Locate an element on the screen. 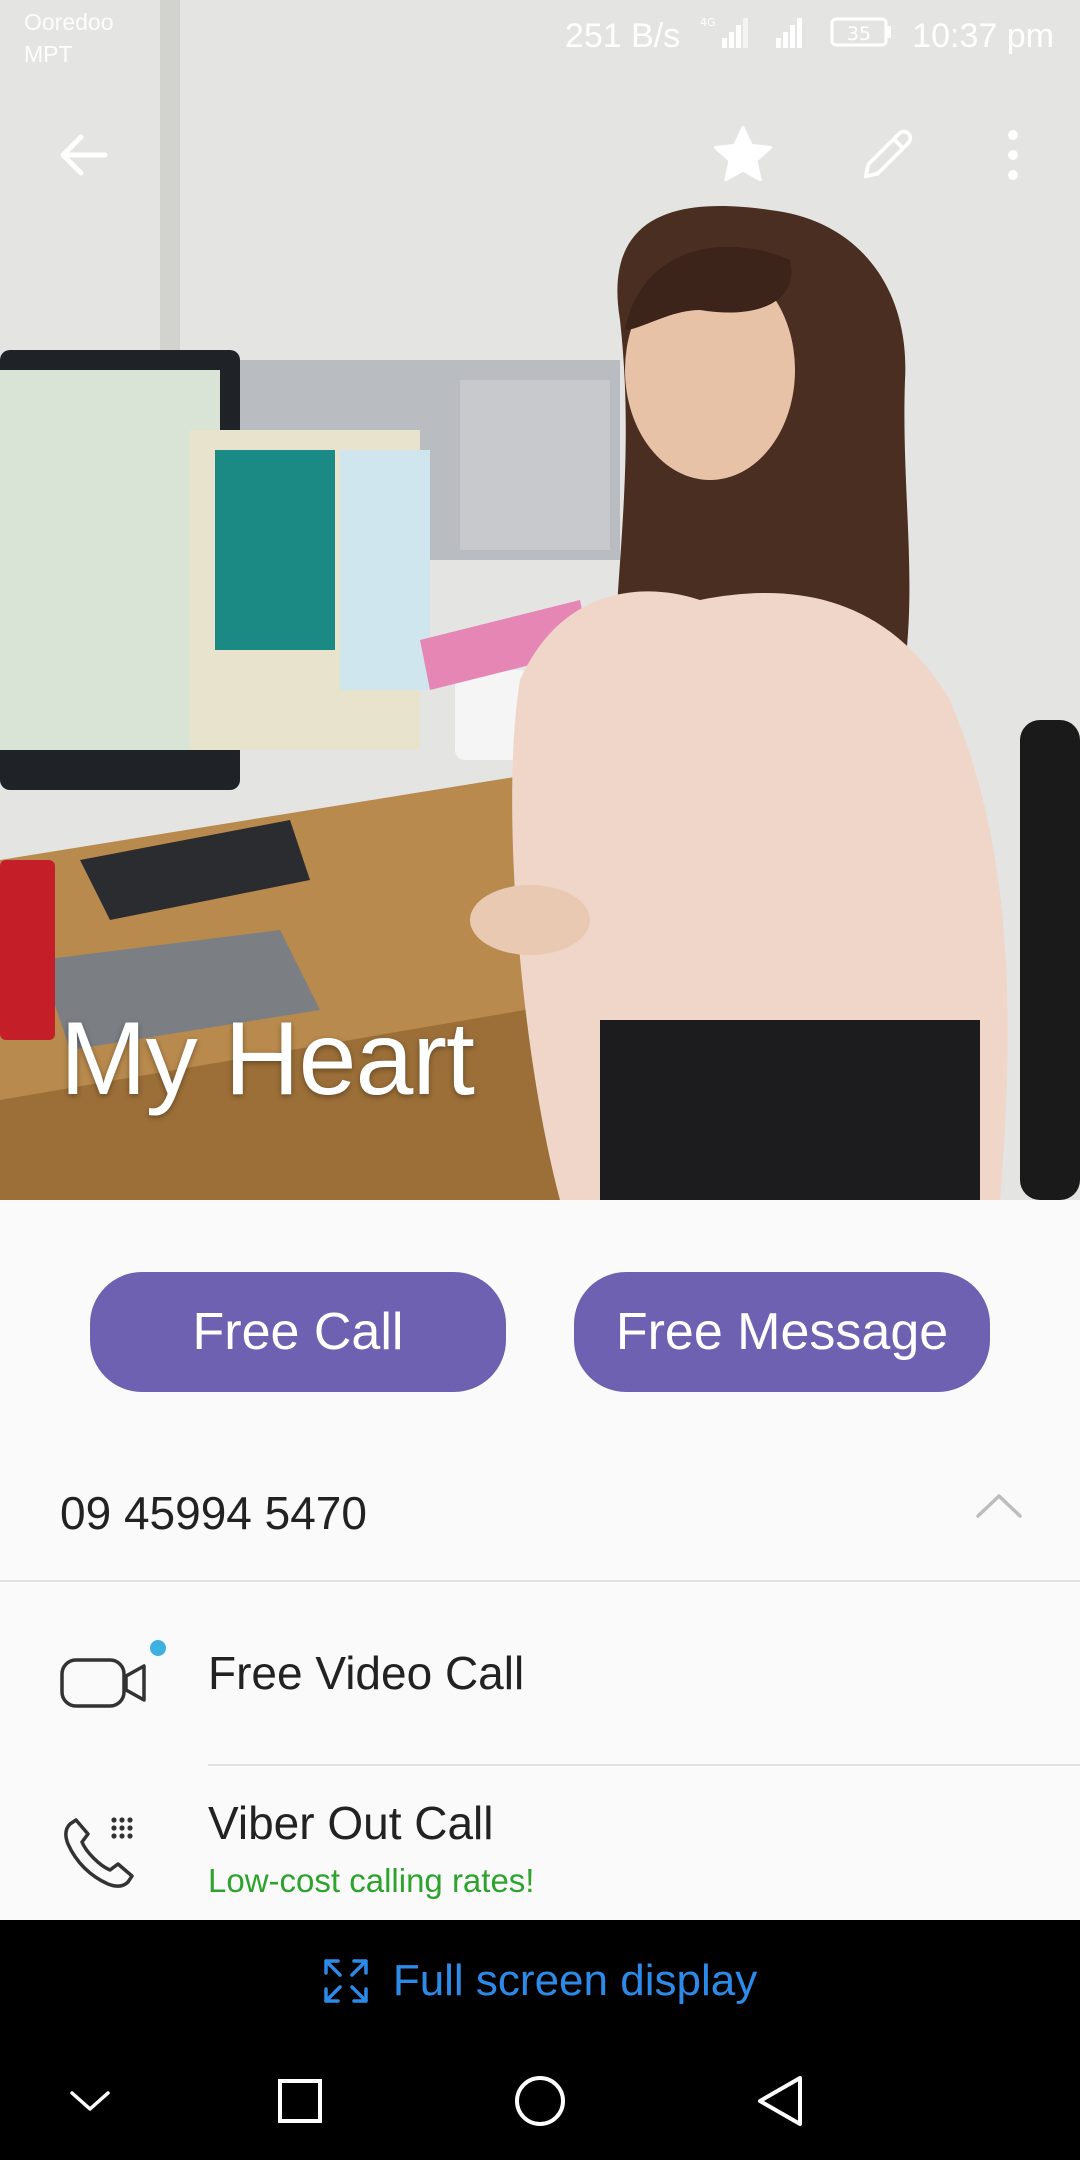 Image resolution: width=1080 pixels, height=2160 pixels. free-video-call-label: Free Video Call is located at coordinates (366, 1673).